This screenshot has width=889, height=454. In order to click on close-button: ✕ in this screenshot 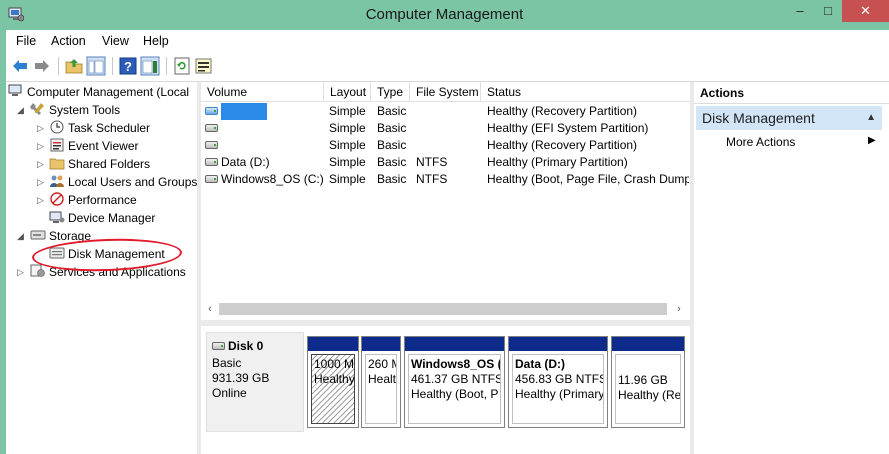, I will do `click(865, 11)`.